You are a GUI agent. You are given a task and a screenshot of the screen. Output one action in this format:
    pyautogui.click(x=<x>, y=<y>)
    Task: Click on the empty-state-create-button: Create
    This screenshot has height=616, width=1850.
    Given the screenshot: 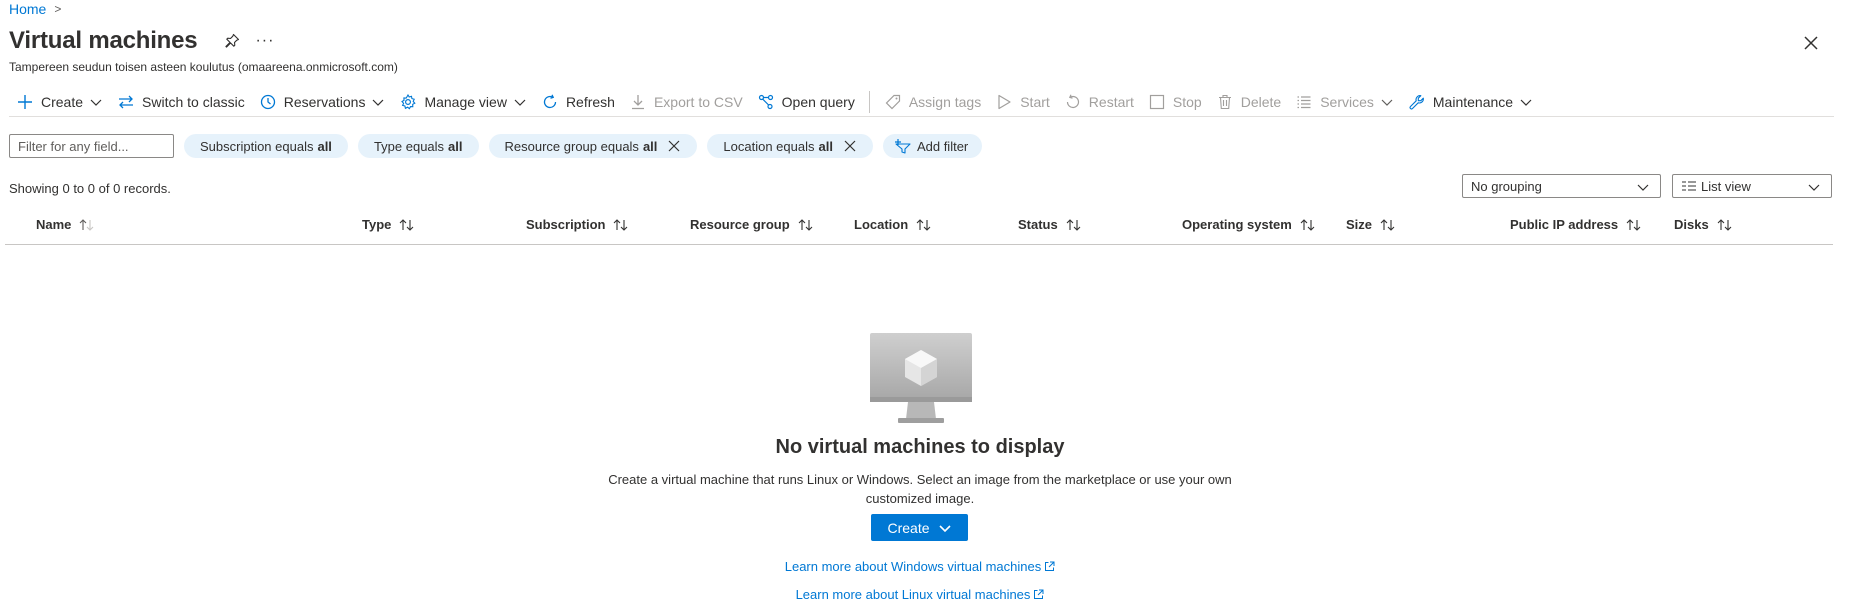 What is the action you would take?
    pyautogui.click(x=919, y=527)
    